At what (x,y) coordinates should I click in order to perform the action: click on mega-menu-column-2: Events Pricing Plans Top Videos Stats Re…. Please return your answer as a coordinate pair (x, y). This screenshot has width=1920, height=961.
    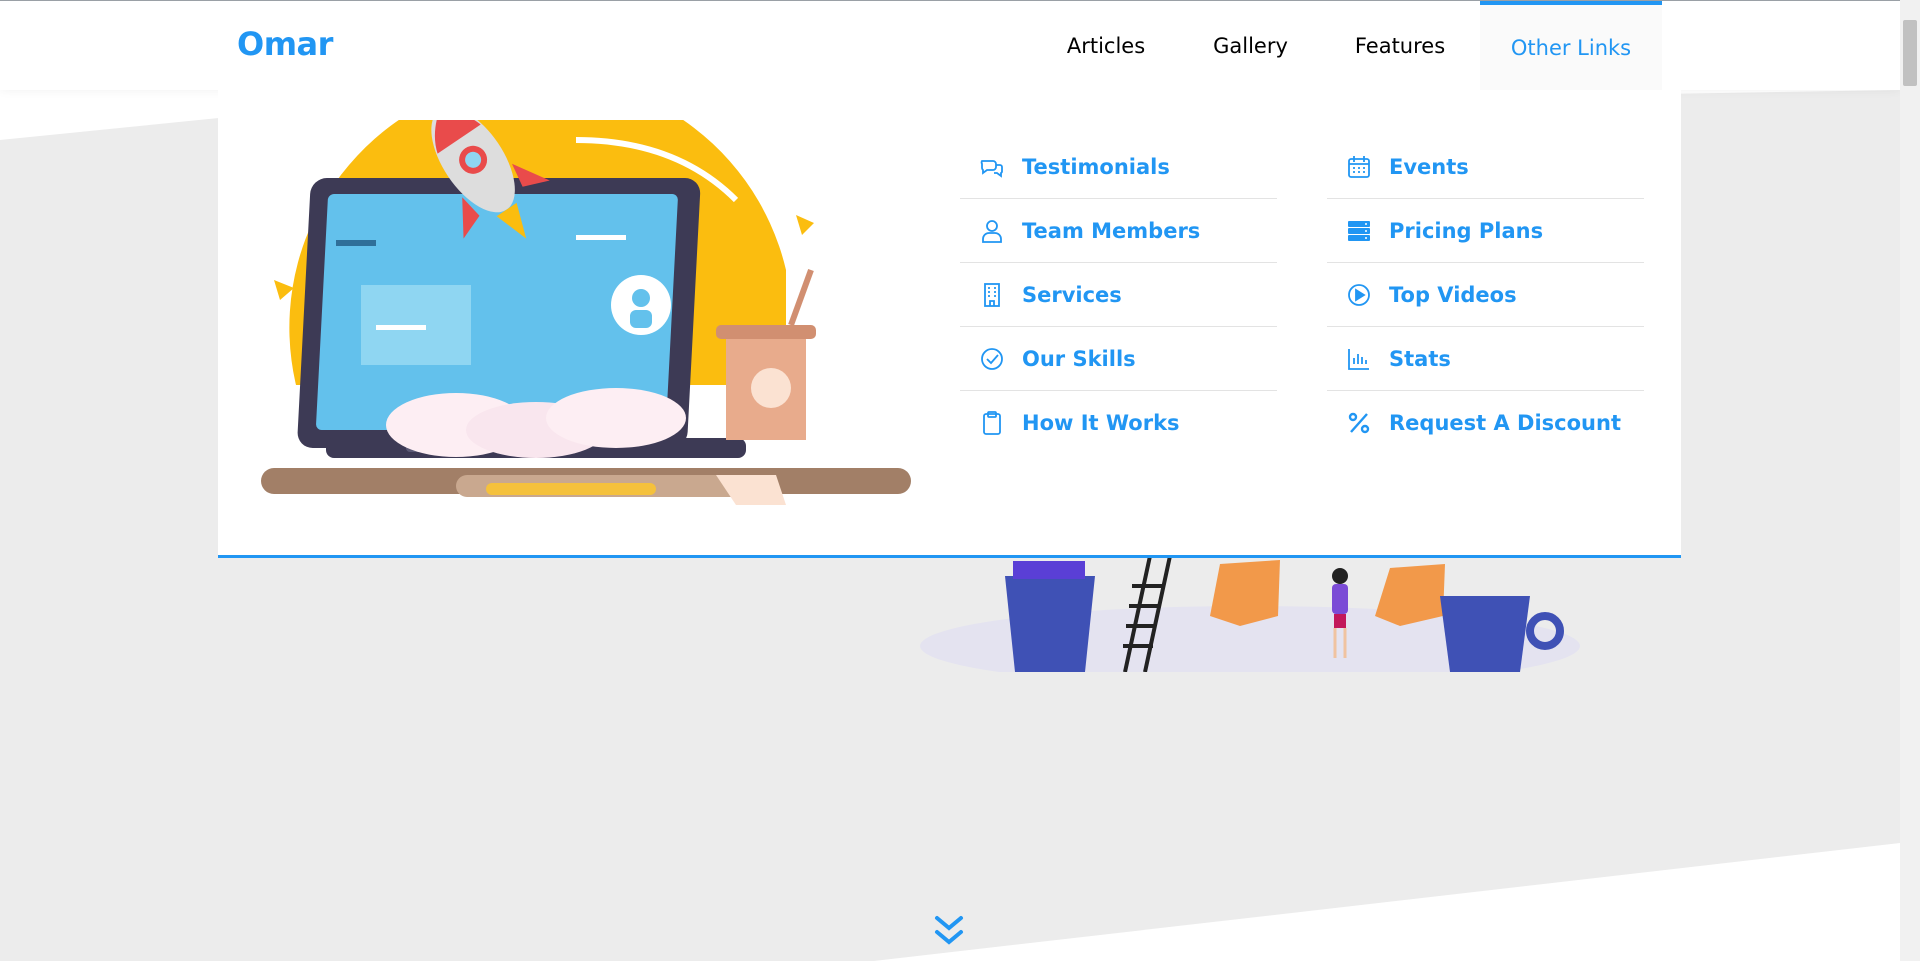
    Looking at the image, I should click on (1485, 295).